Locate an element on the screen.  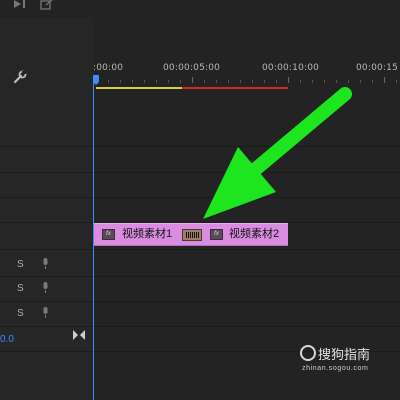
ruler-label: 00:00:15 is located at coordinates (377, 68).